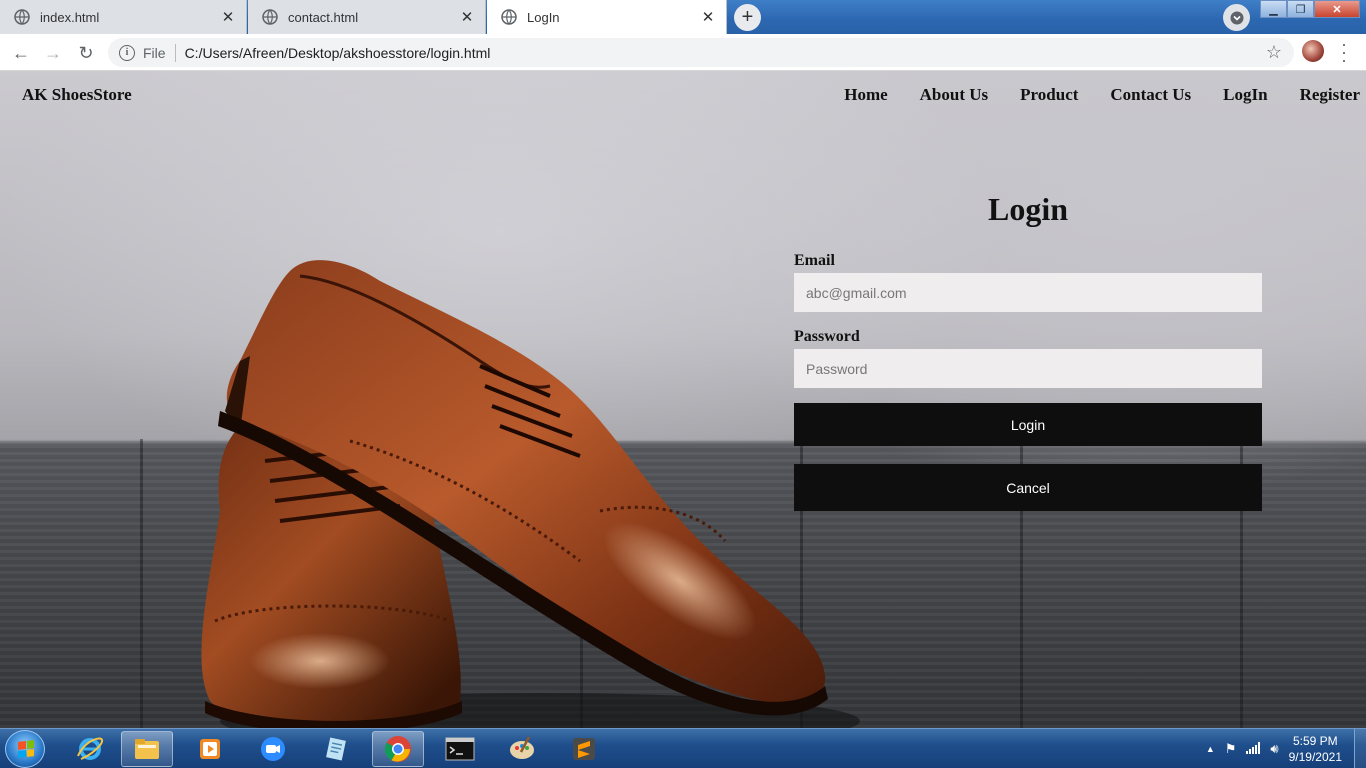 This screenshot has width=1366, height=768. What do you see at coordinates (123, 17) in the screenshot?
I see `tab-index: index.html ✕` at bounding box center [123, 17].